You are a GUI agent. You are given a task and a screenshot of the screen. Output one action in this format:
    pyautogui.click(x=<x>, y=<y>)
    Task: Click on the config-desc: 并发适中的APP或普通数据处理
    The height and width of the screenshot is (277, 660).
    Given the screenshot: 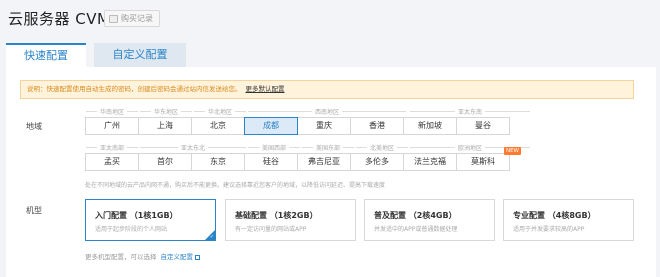 What is the action you would take?
    pyautogui.click(x=416, y=229)
    